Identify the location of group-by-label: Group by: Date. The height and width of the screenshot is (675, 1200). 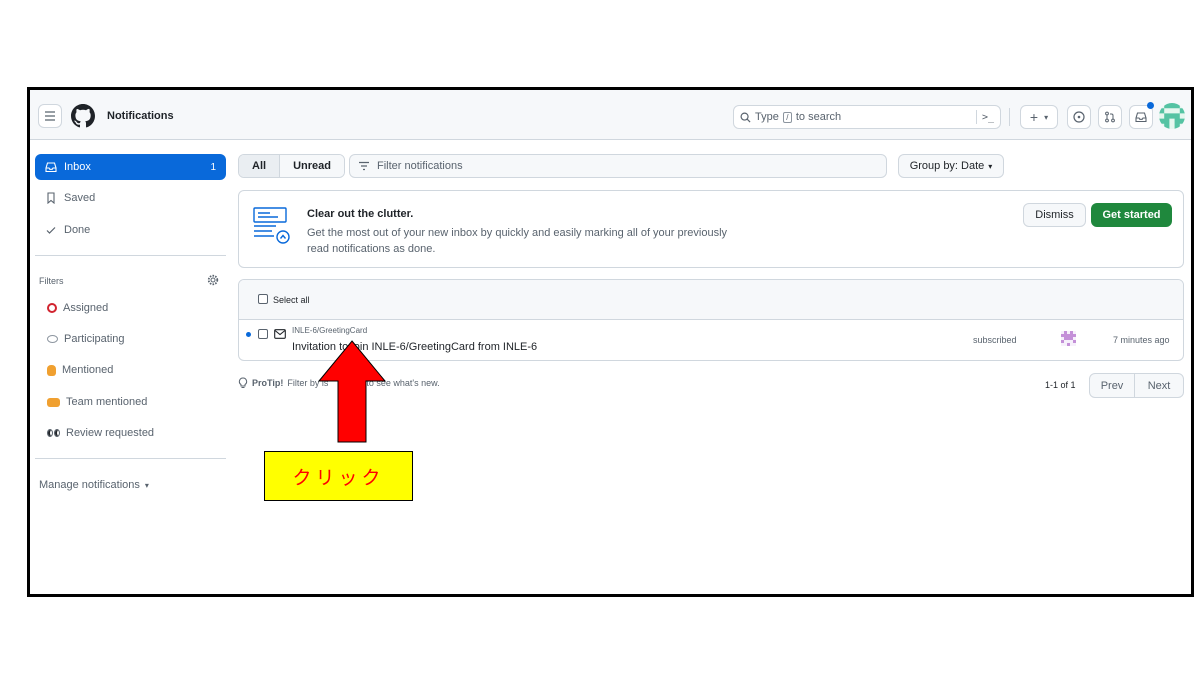
(947, 166).